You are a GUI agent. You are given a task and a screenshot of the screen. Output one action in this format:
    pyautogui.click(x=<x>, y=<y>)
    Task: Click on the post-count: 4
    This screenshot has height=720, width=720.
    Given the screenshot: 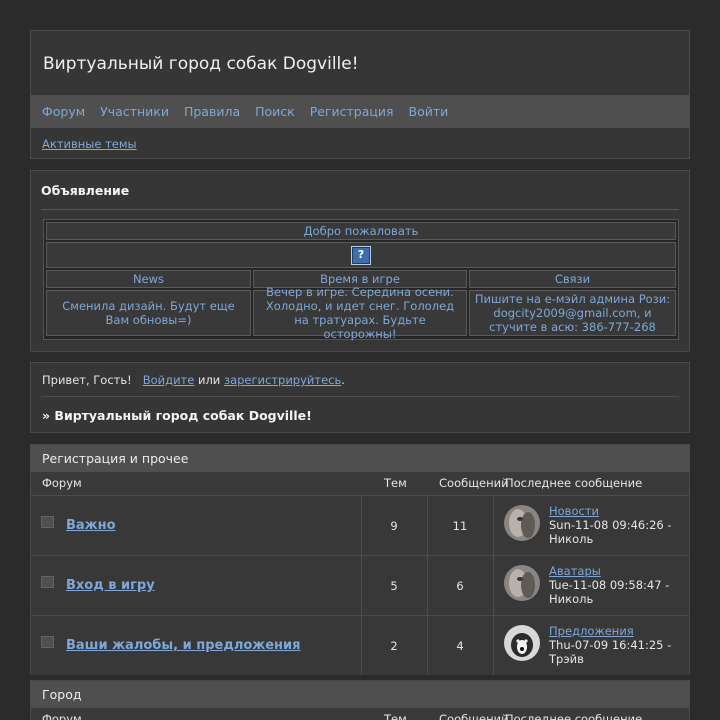 What is the action you would take?
    pyautogui.click(x=460, y=646)
    